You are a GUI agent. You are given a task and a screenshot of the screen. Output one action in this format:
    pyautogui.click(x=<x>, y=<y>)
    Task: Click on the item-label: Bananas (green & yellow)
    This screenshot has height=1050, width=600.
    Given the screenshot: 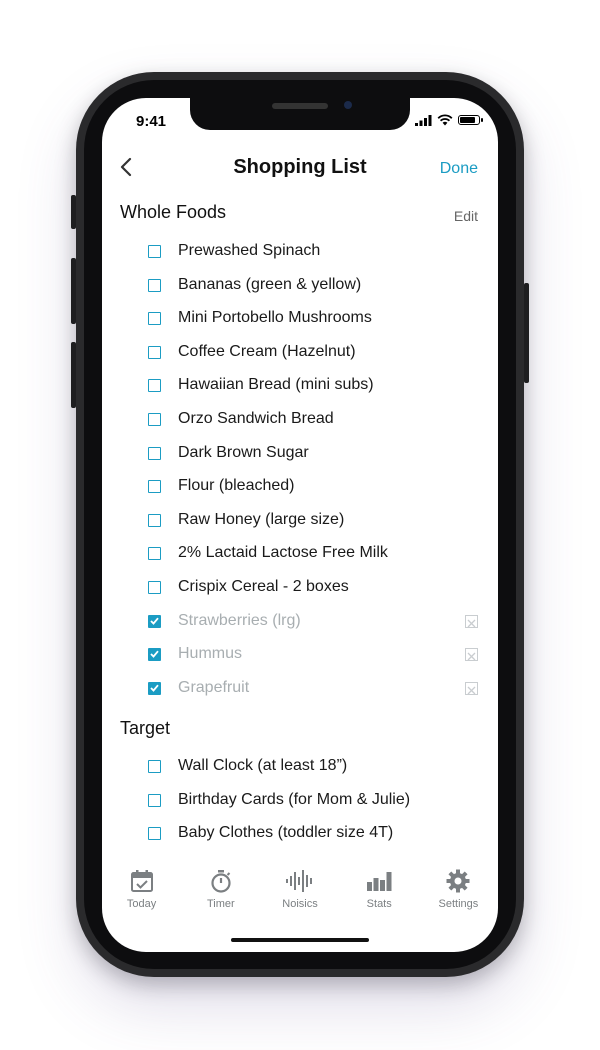 What is the action you would take?
    pyautogui.click(x=270, y=284)
    